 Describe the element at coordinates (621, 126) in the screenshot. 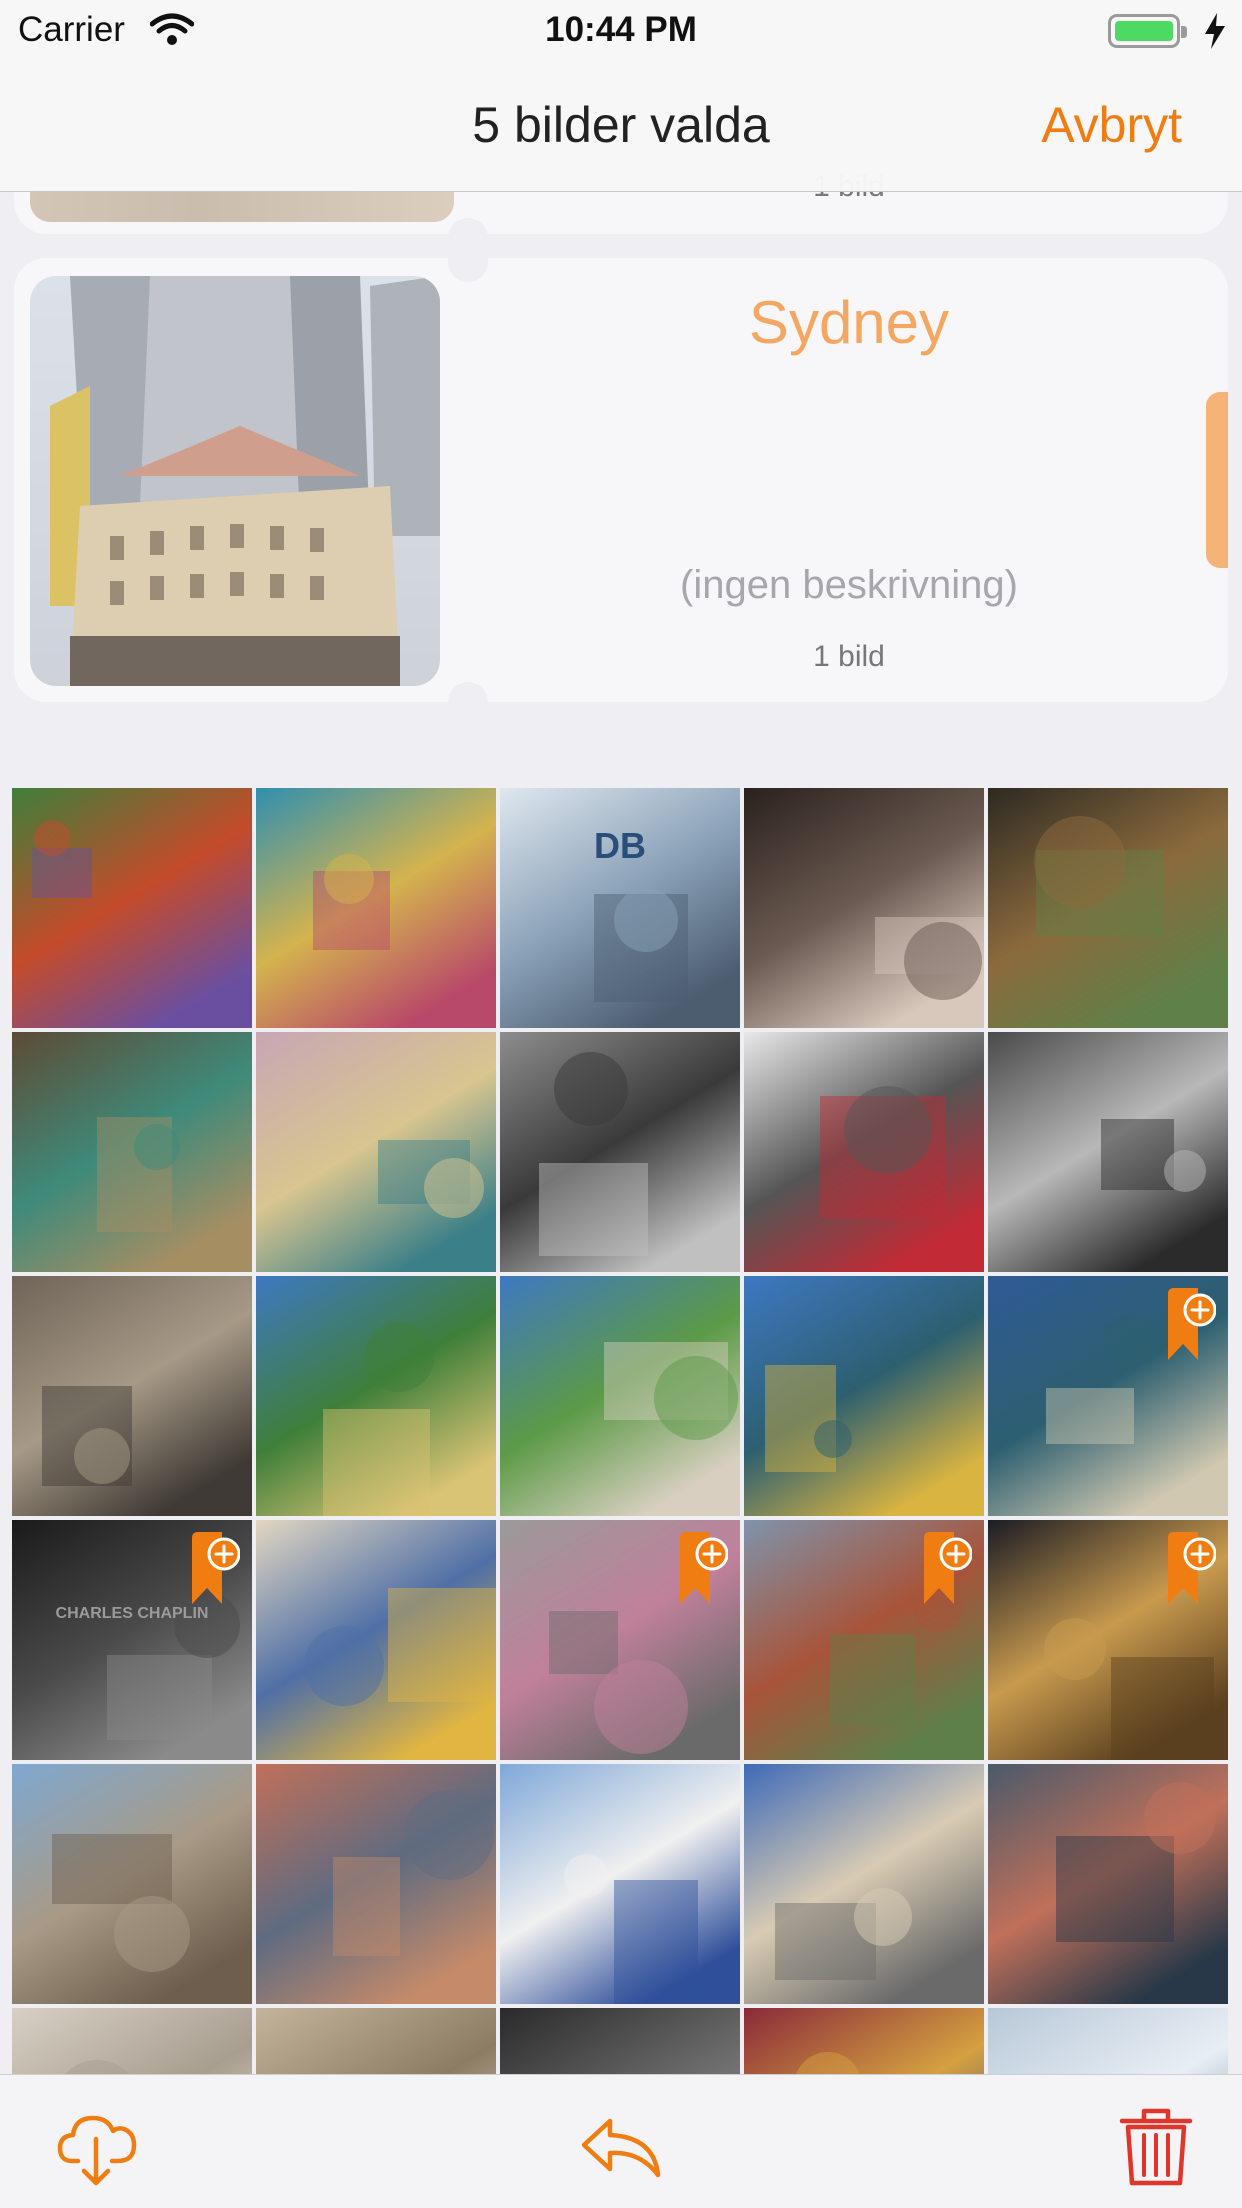

I see `navigation-bar: 5 bilder valda Avbryt` at that location.